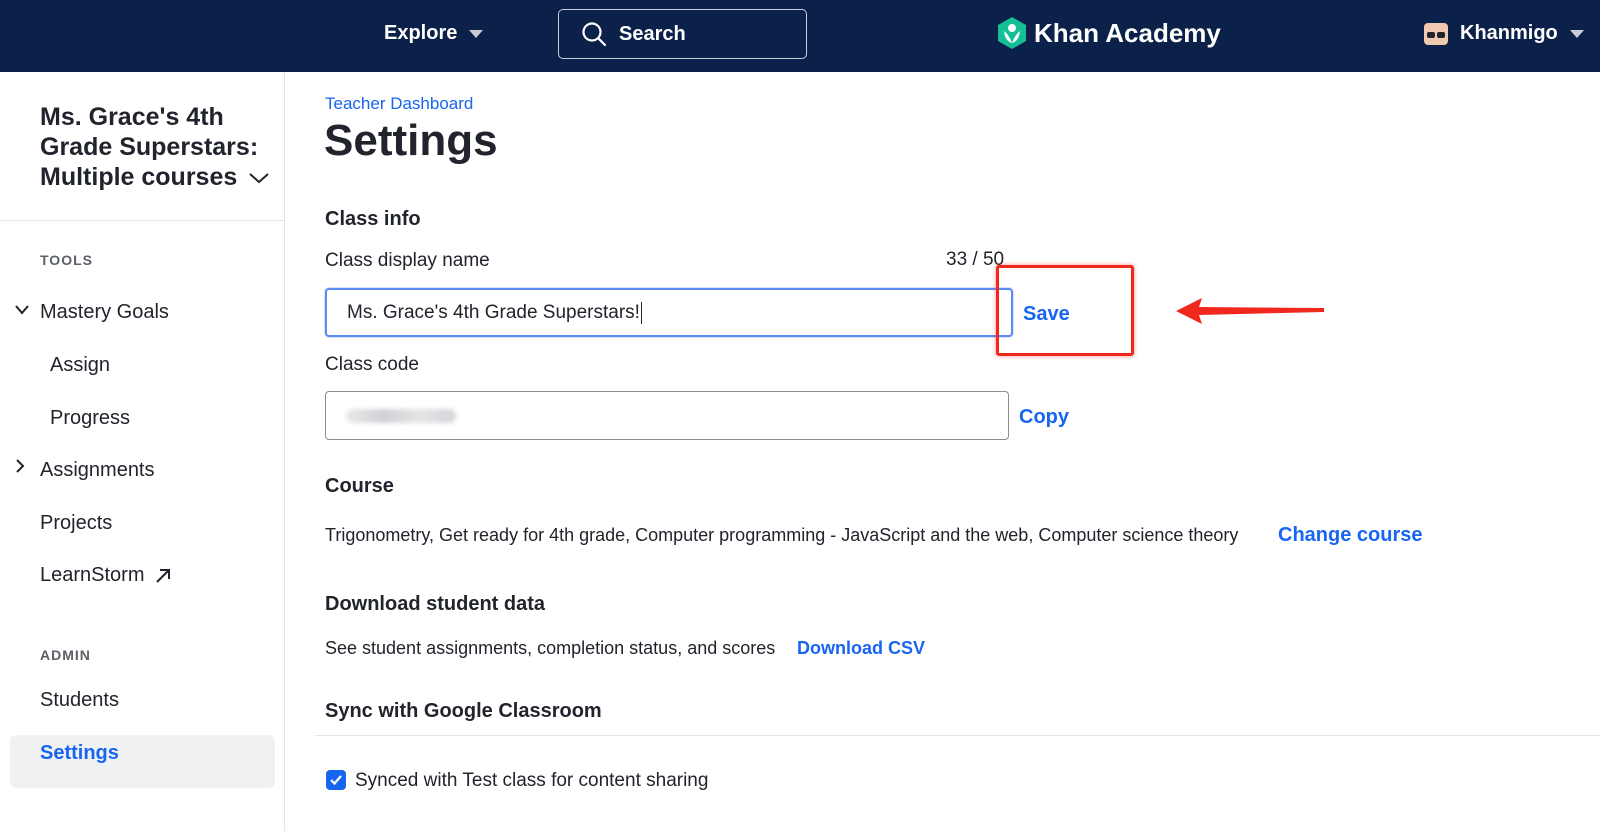 The width and height of the screenshot is (1600, 831). I want to click on sidebar-item-mastery-goals: Mastery Goals, so click(104, 312).